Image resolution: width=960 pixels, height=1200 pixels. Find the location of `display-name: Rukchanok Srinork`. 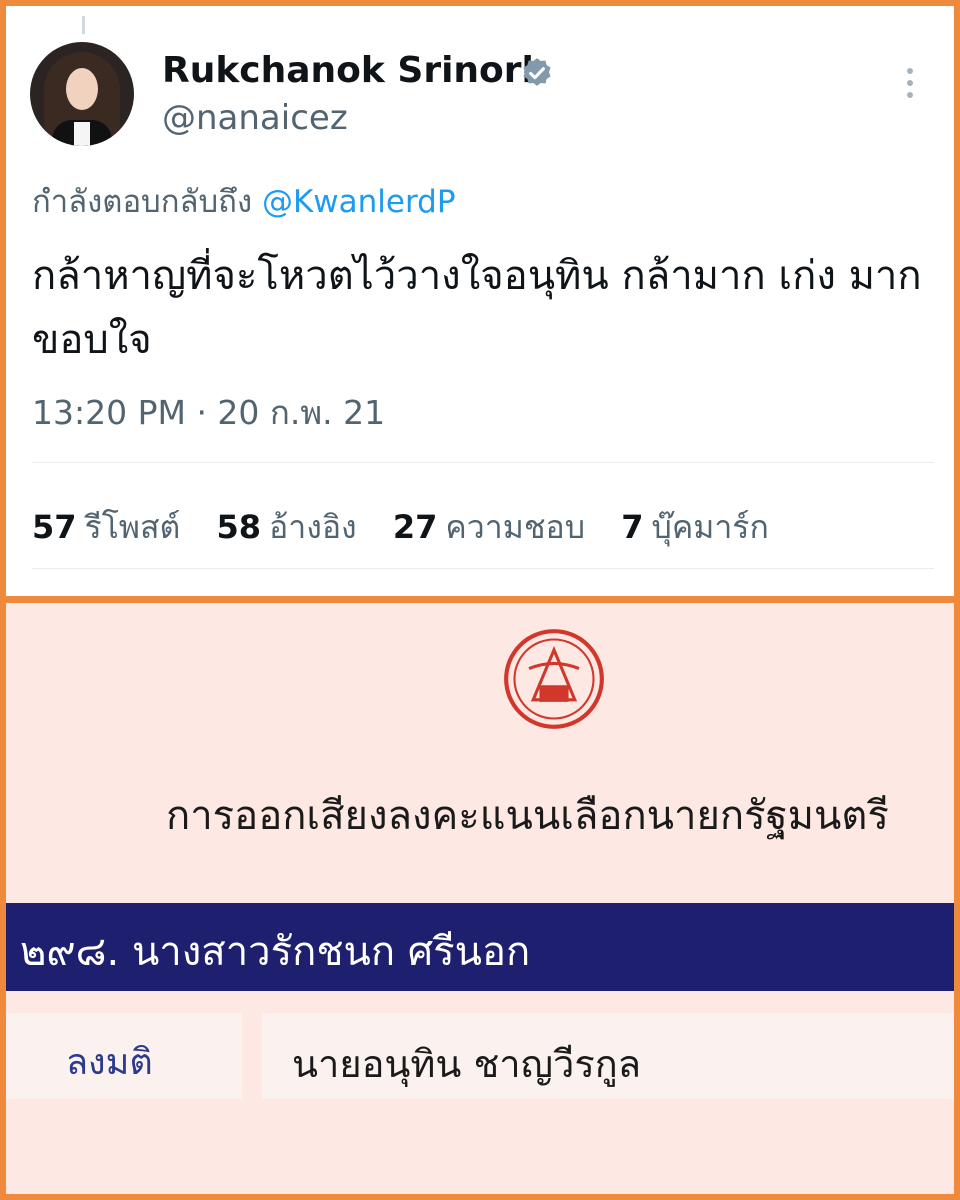

display-name: Rukchanok Srinork is located at coordinates (353, 70).